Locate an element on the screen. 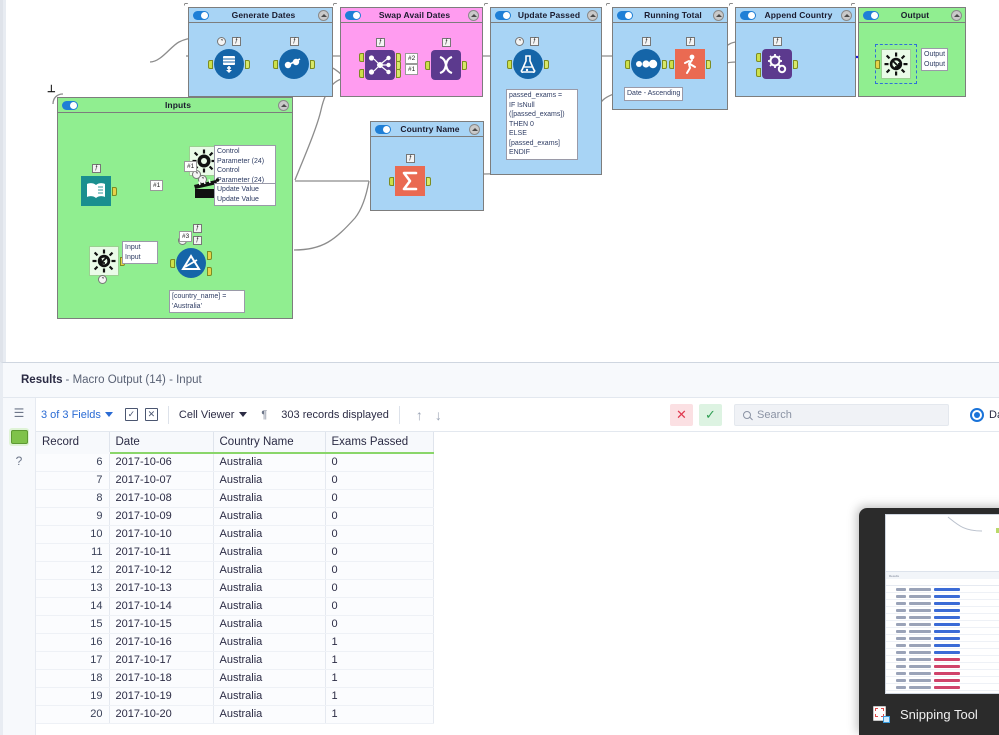 The width and height of the screenshot is (999, 735). data-chip-icon is located at coordinates (19, 437).